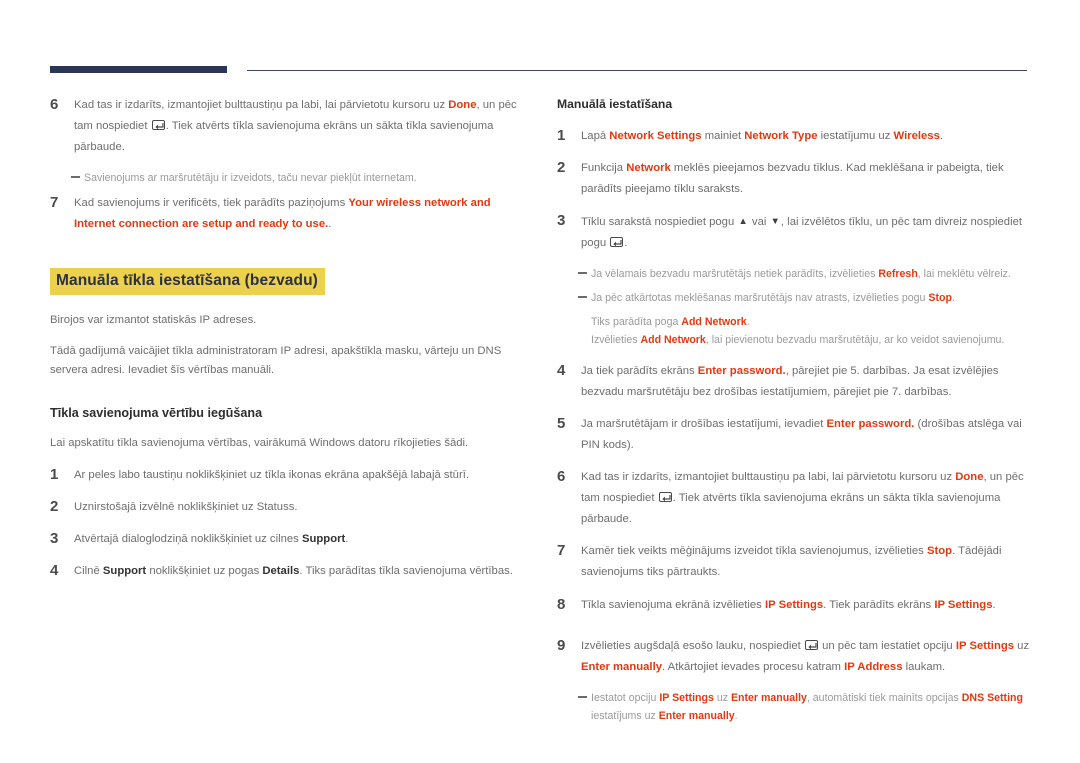  I want to click on ui-term-dns-setting: DNS Setting, so click(992, 698).